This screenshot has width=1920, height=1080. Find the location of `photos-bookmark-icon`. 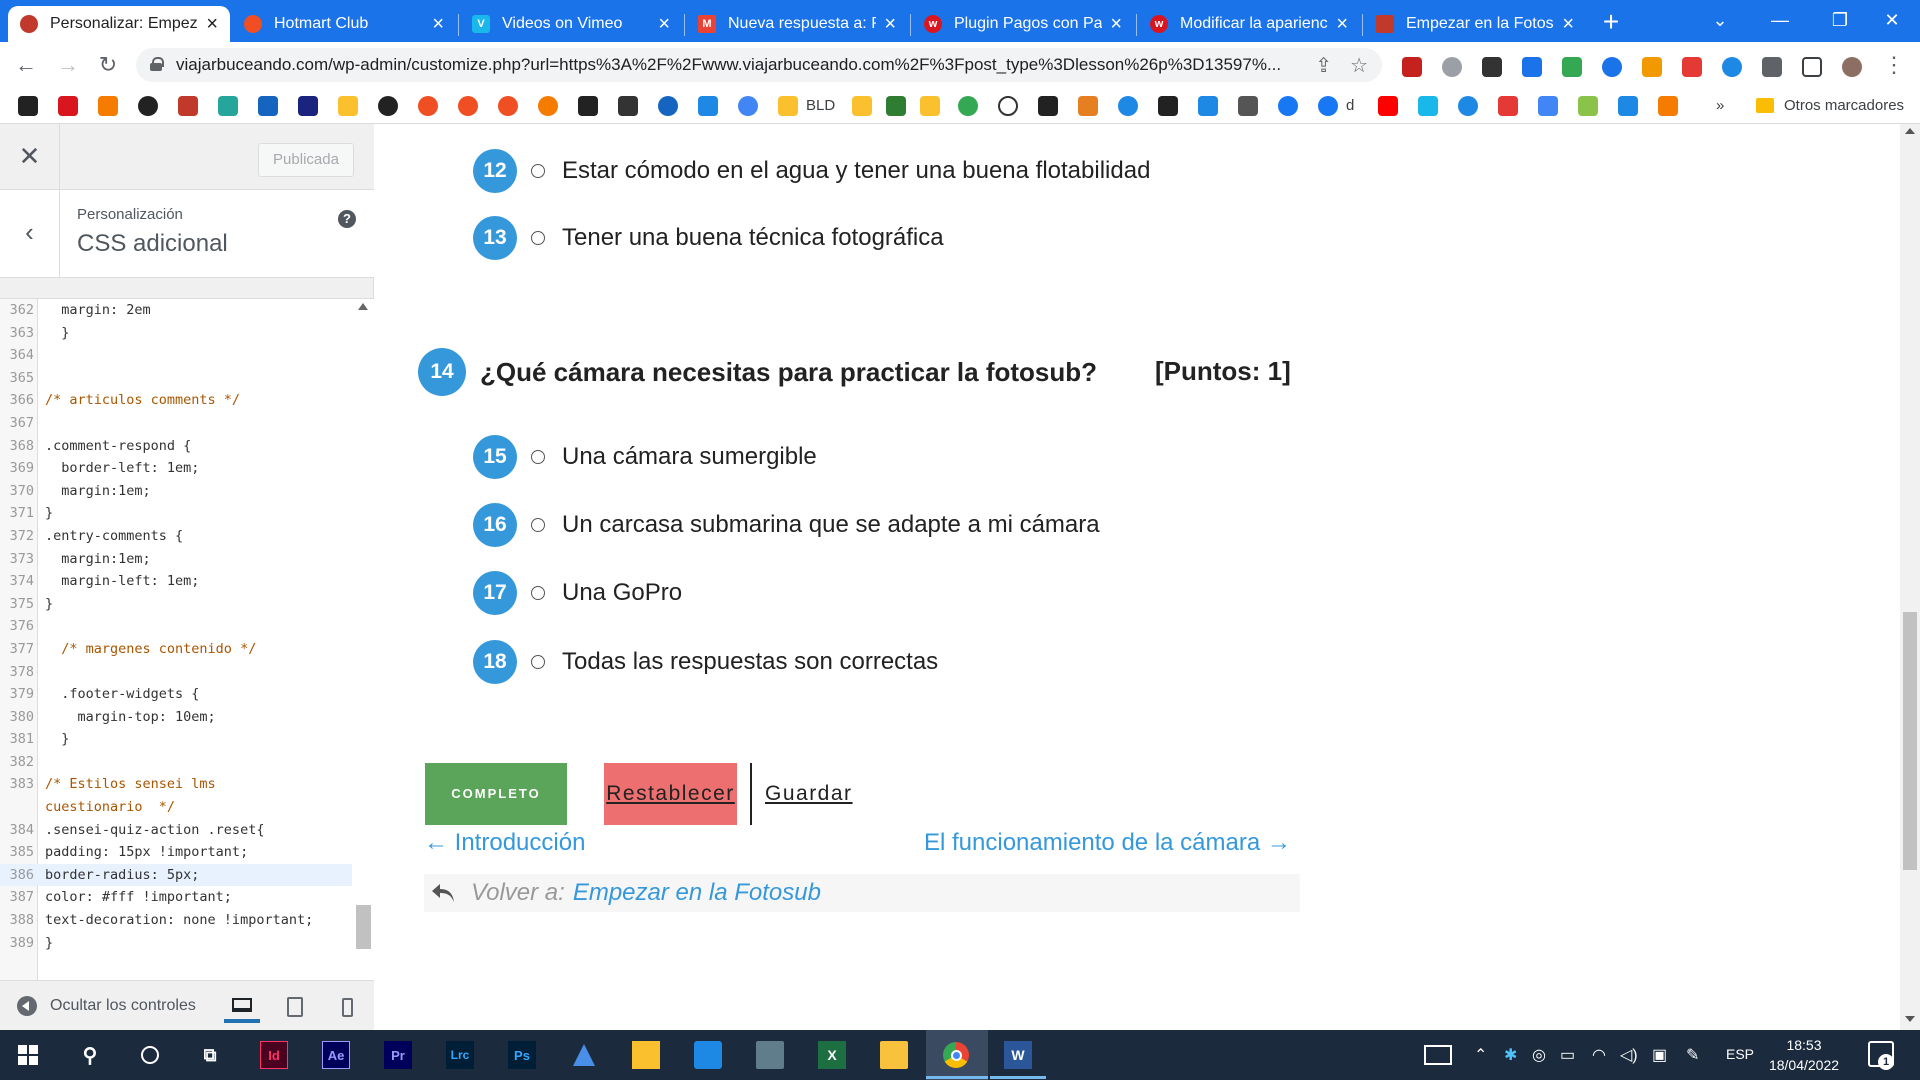

photos-bookmark-icon is located at coordinates (968, 106).